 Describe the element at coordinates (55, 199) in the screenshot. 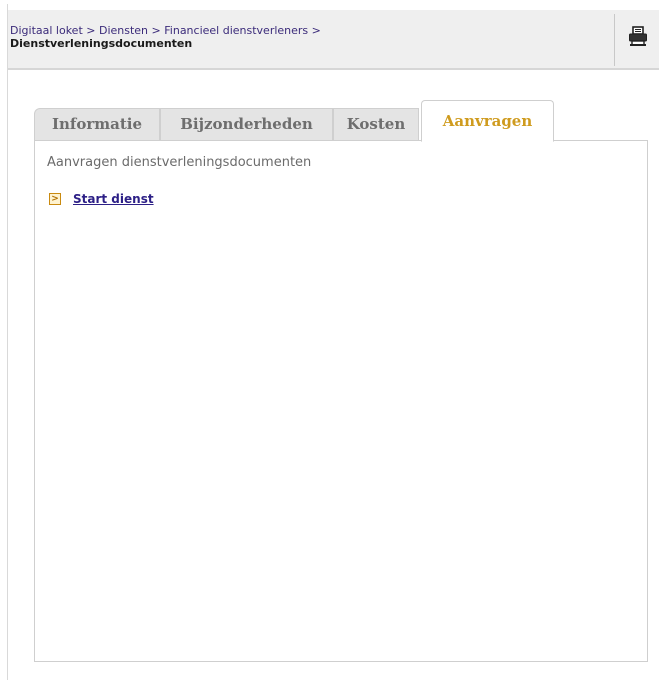

I see `arrow-right-icon: >` at that location.